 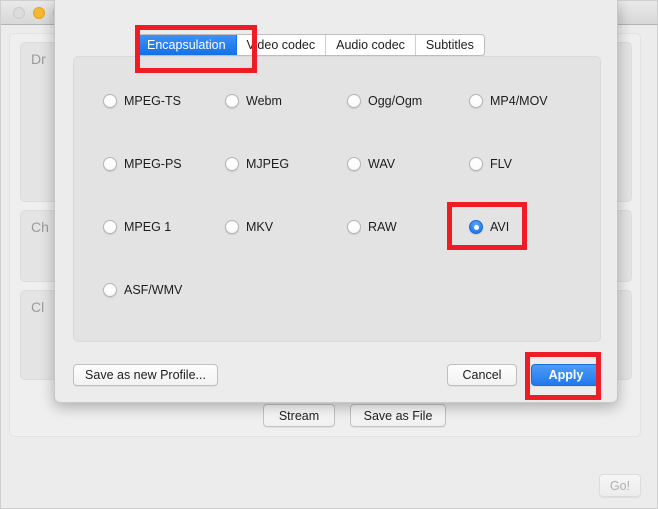 I want to click on radio-mpeg-1: MPEG 1, so click(x=137, y=227).